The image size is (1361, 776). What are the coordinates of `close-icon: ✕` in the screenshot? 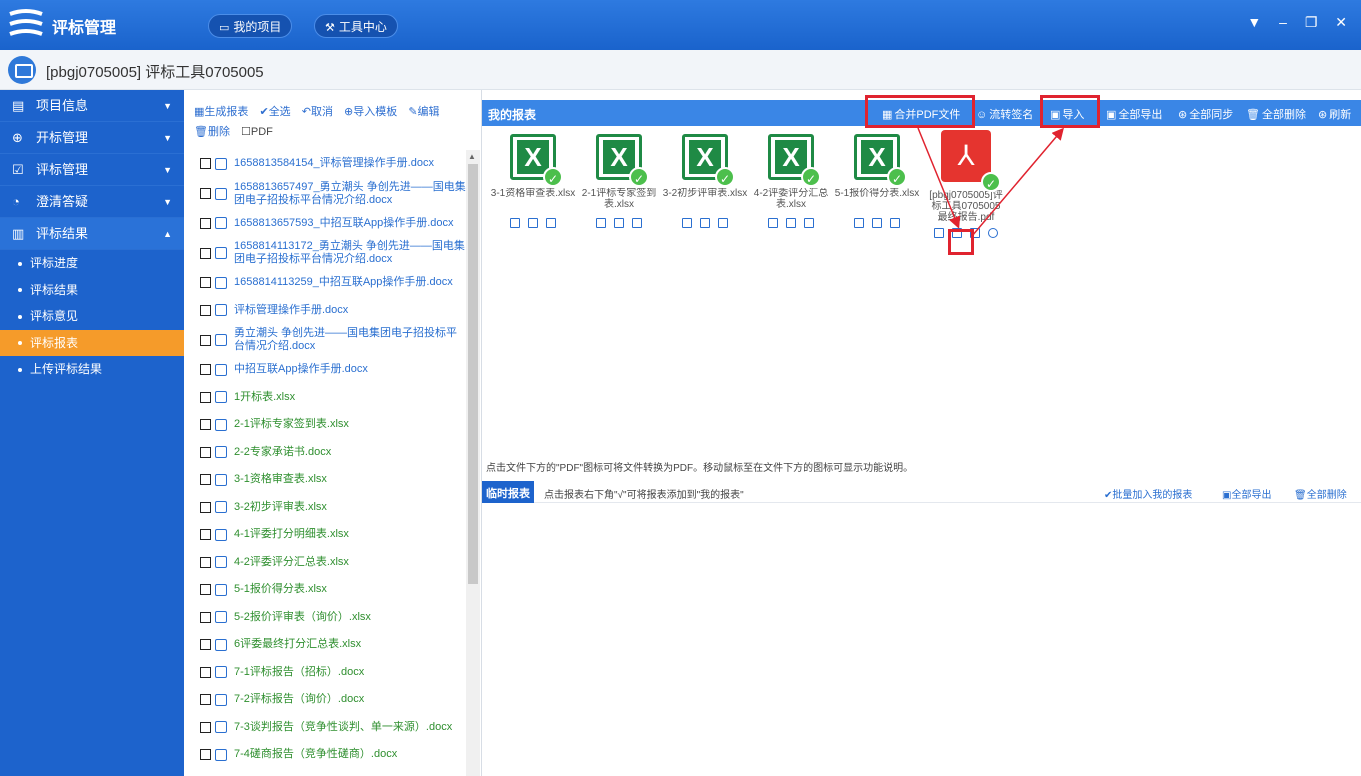 It's located at (1341, 22).